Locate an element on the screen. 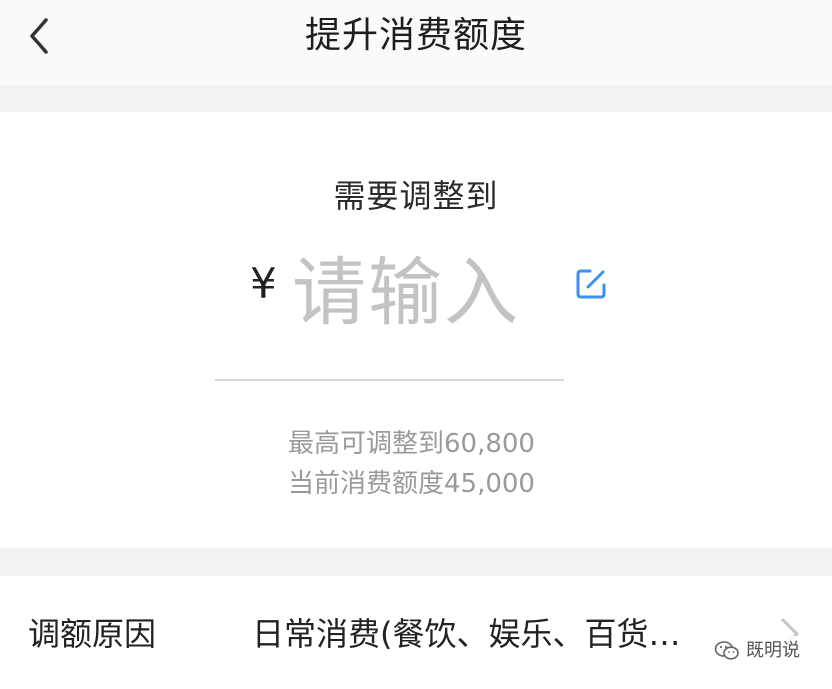 This screenshot has height=689, width=832. adjust-to-label: 需要调整到 is located at coordinates (416, 196).